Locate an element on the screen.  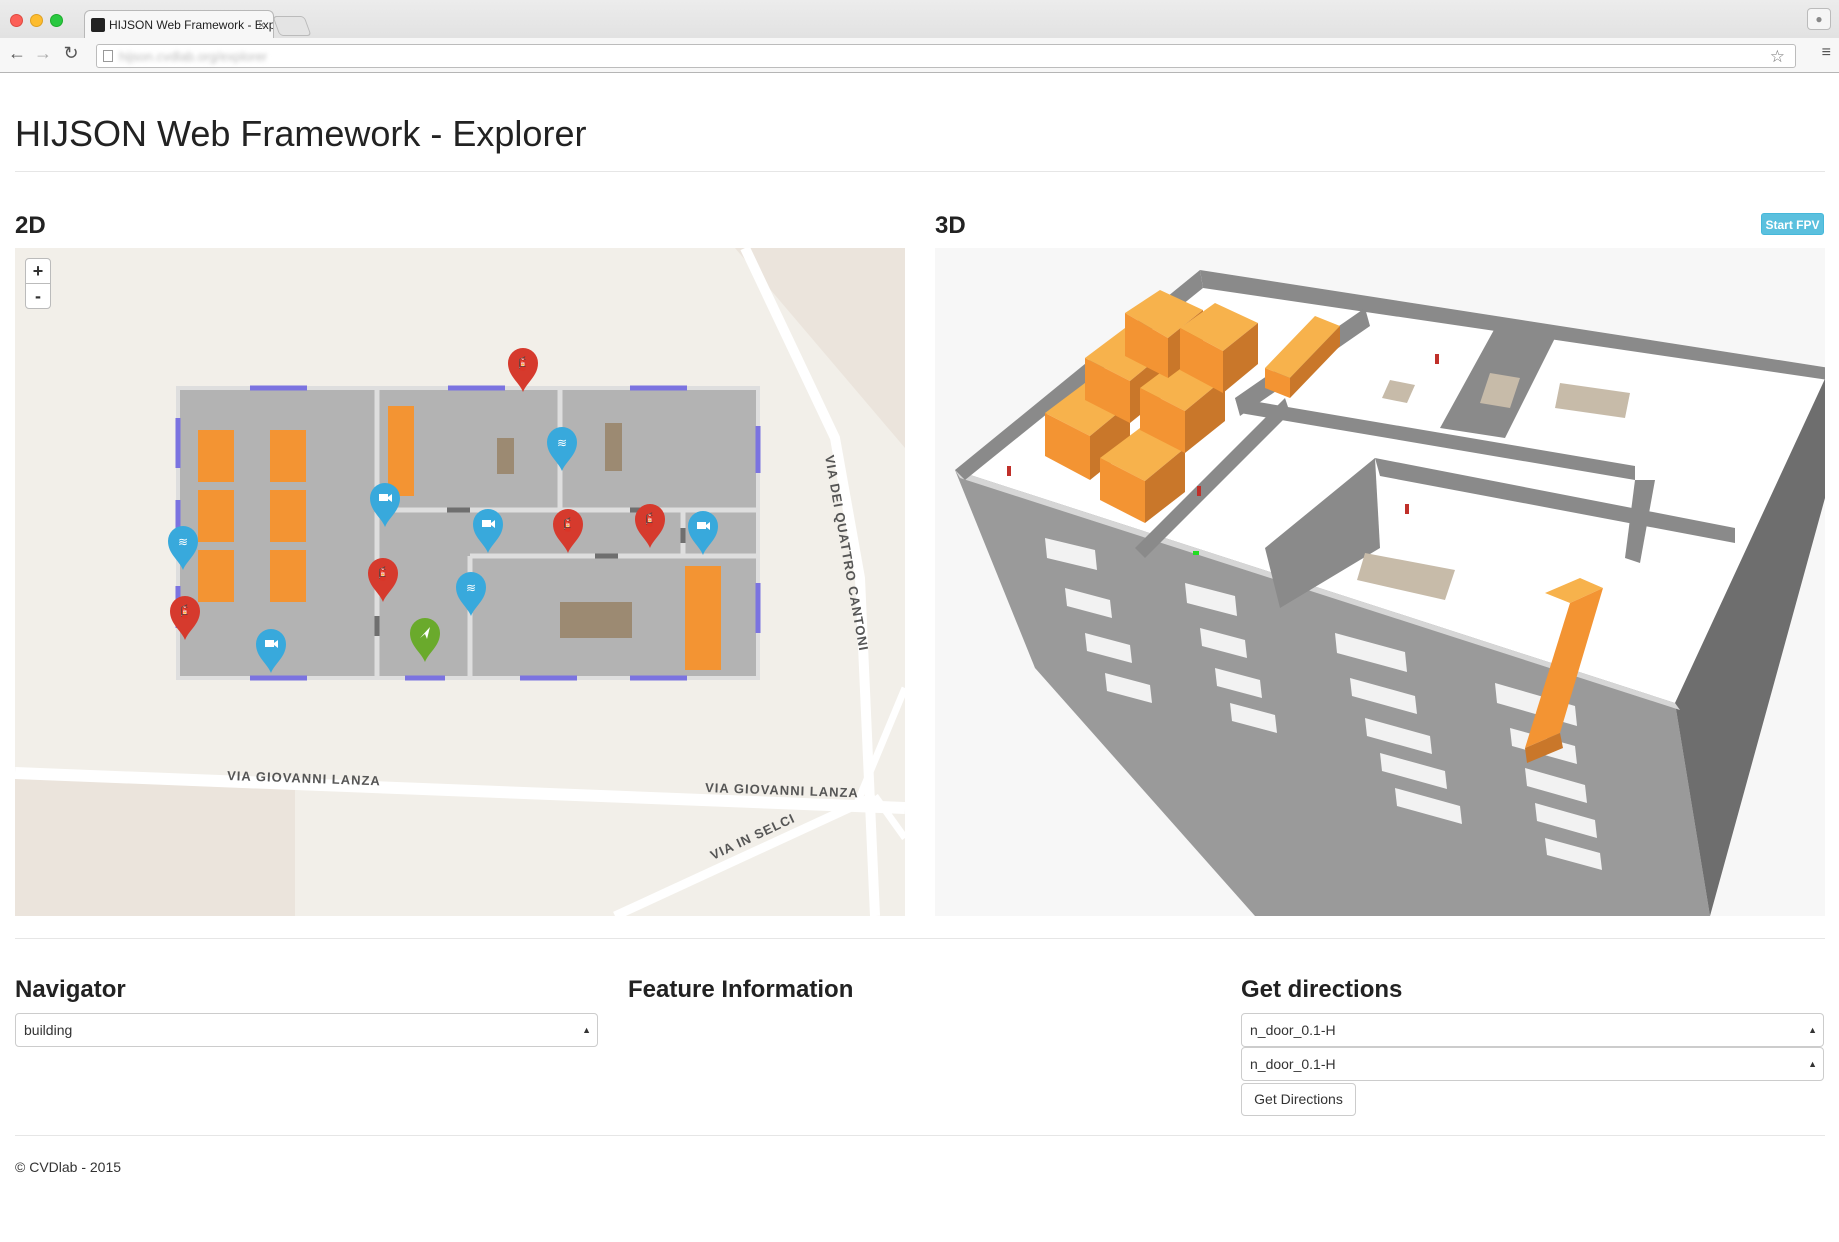
navigator-selected-value: building is located at coordinates (48, 1030).